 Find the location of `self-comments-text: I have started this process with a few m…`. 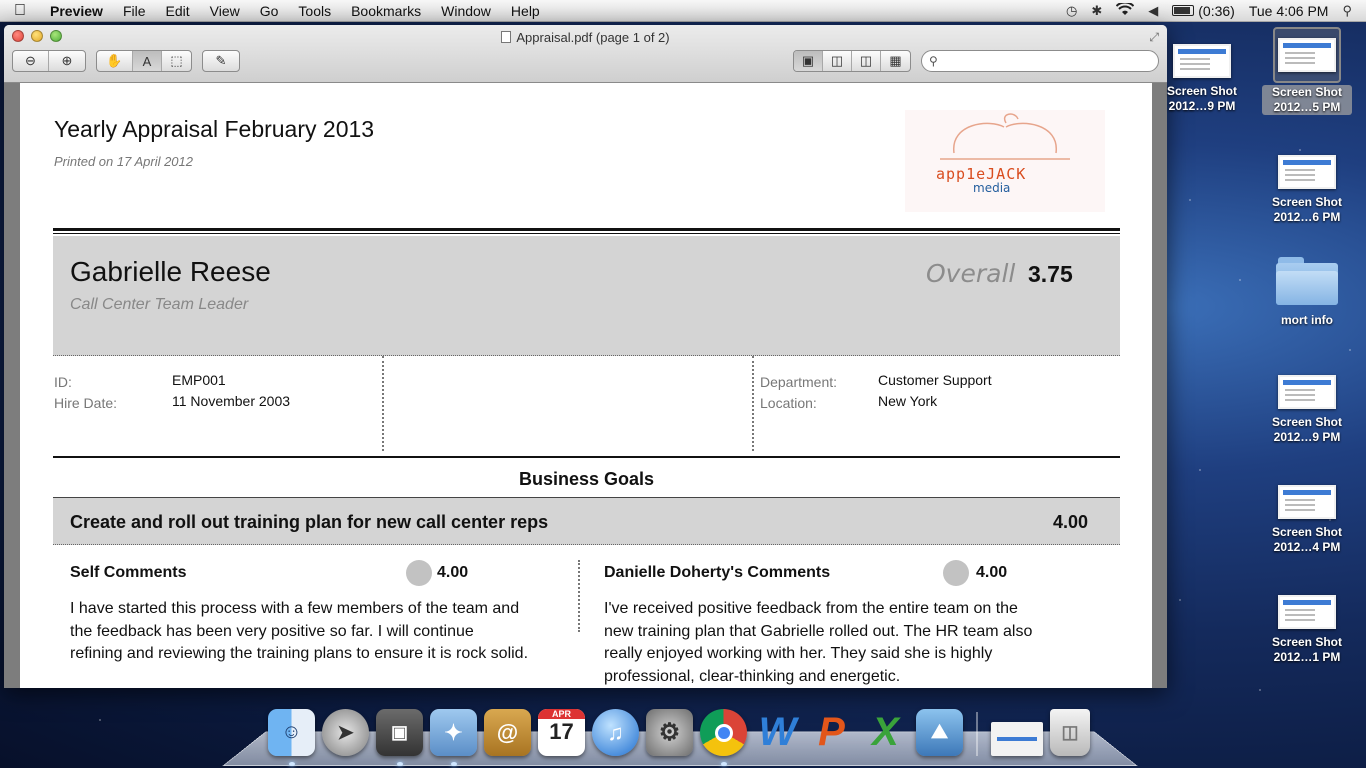

self-comments-text: I have started this process with a few m… is located at coordinates (299, 631).